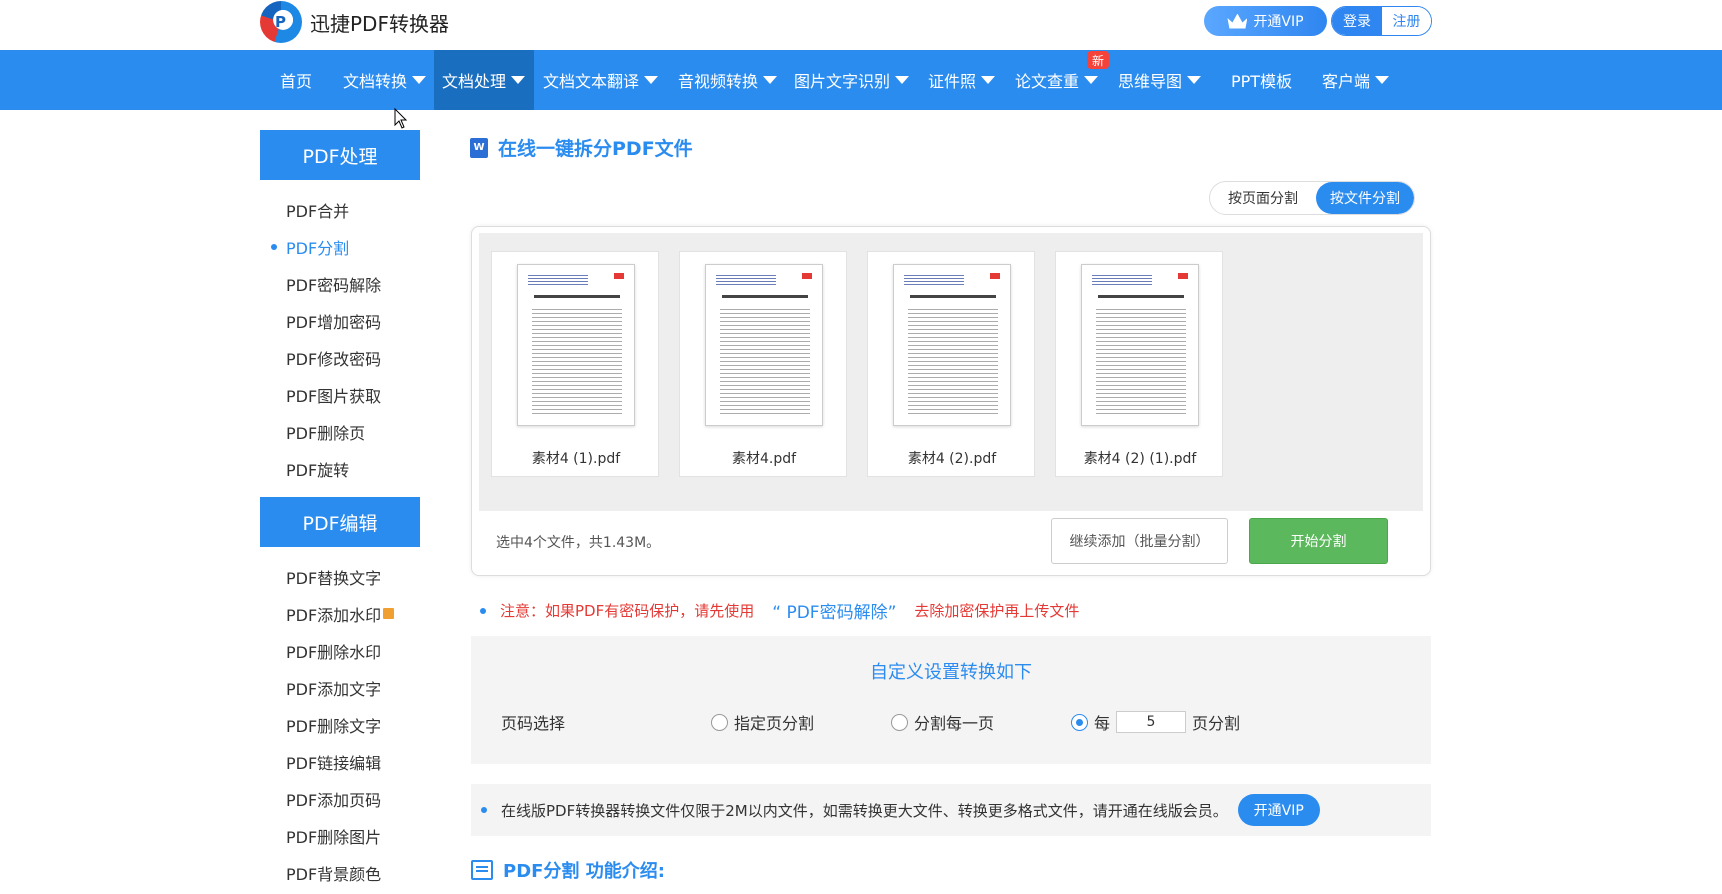 The image size is (1722, 894). Describe the element at coordinates (340, 320) in the screenshot. I see `sidebar-item-pdf-add-password: PDF增加密码` at that location.